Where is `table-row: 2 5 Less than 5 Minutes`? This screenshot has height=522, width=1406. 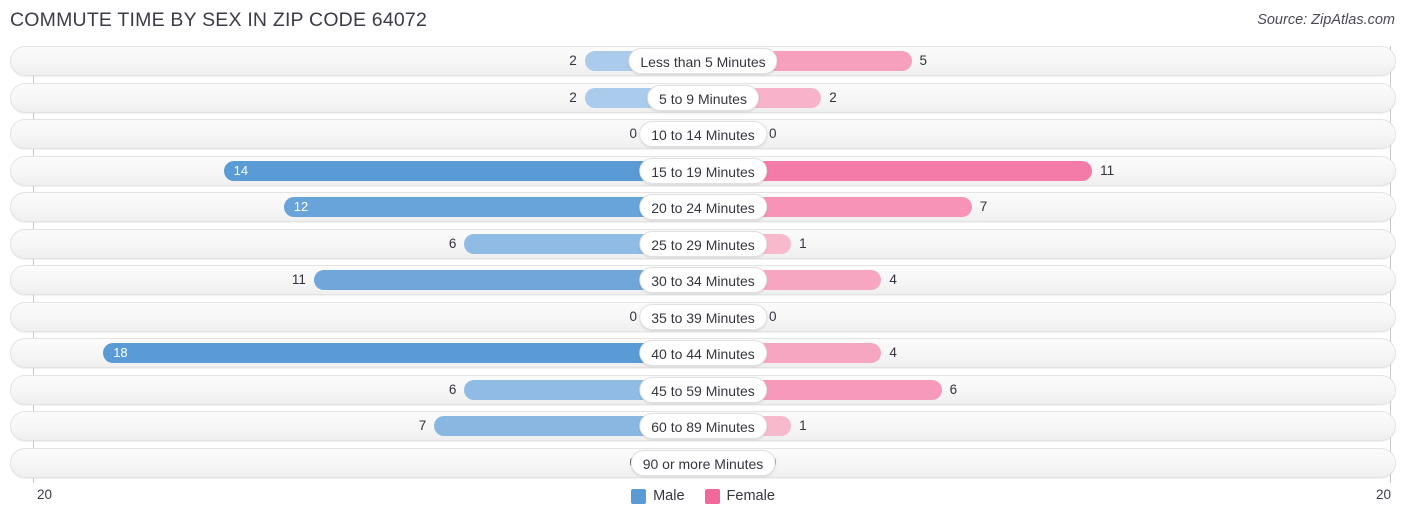 table-row: 2 5 Less than 5 Minutes is located at coordinates (703, 61).